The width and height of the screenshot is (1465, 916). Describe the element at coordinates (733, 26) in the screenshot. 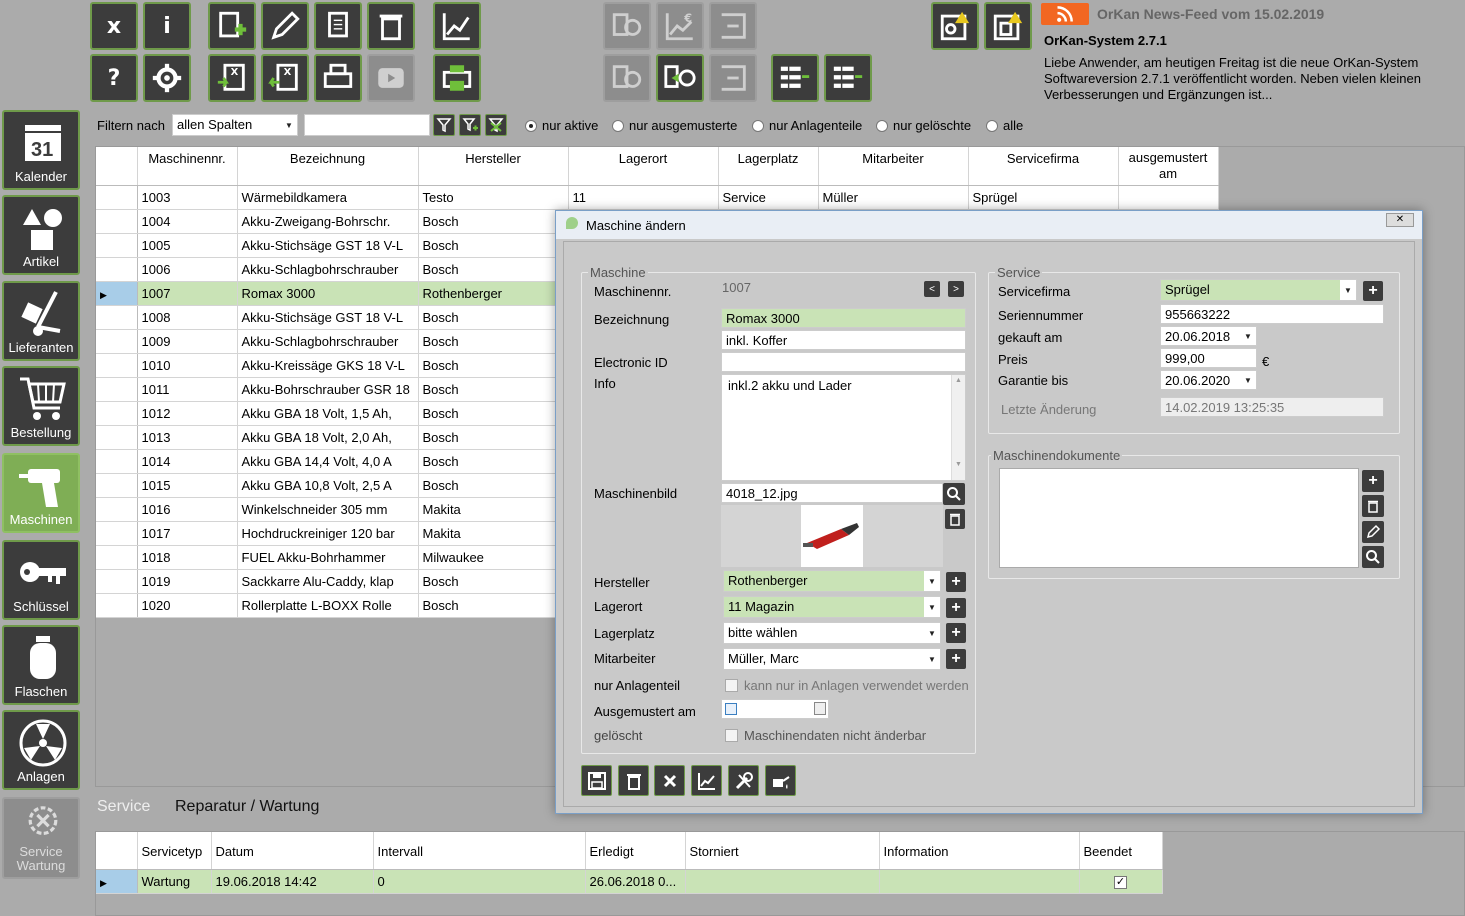

I see `transfer-button` at that location.